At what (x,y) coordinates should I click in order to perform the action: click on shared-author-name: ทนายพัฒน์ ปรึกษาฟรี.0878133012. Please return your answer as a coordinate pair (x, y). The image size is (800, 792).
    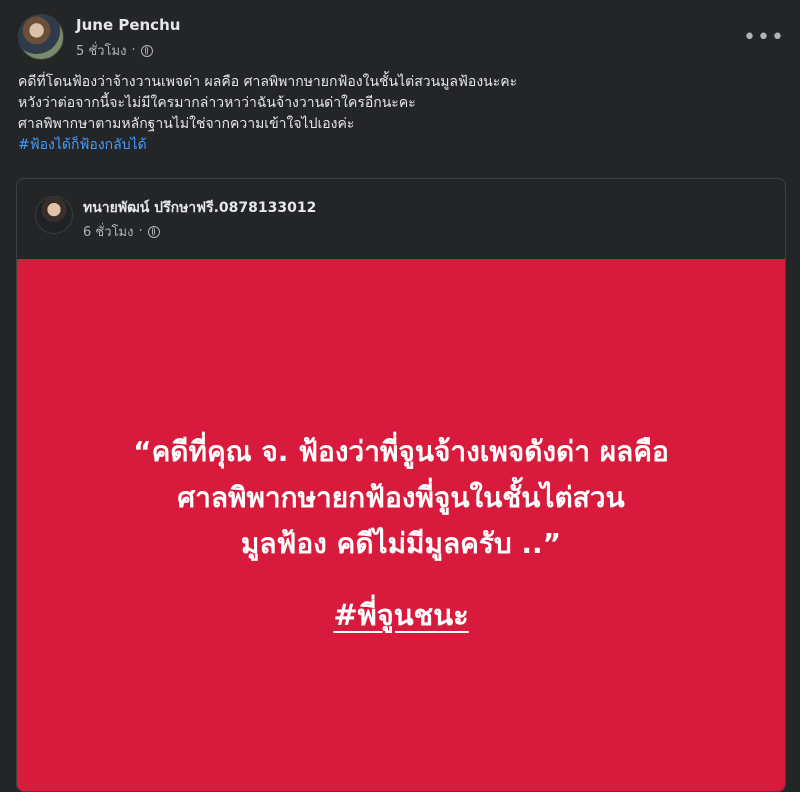
    Looking at the image, I should click on (199, 208).